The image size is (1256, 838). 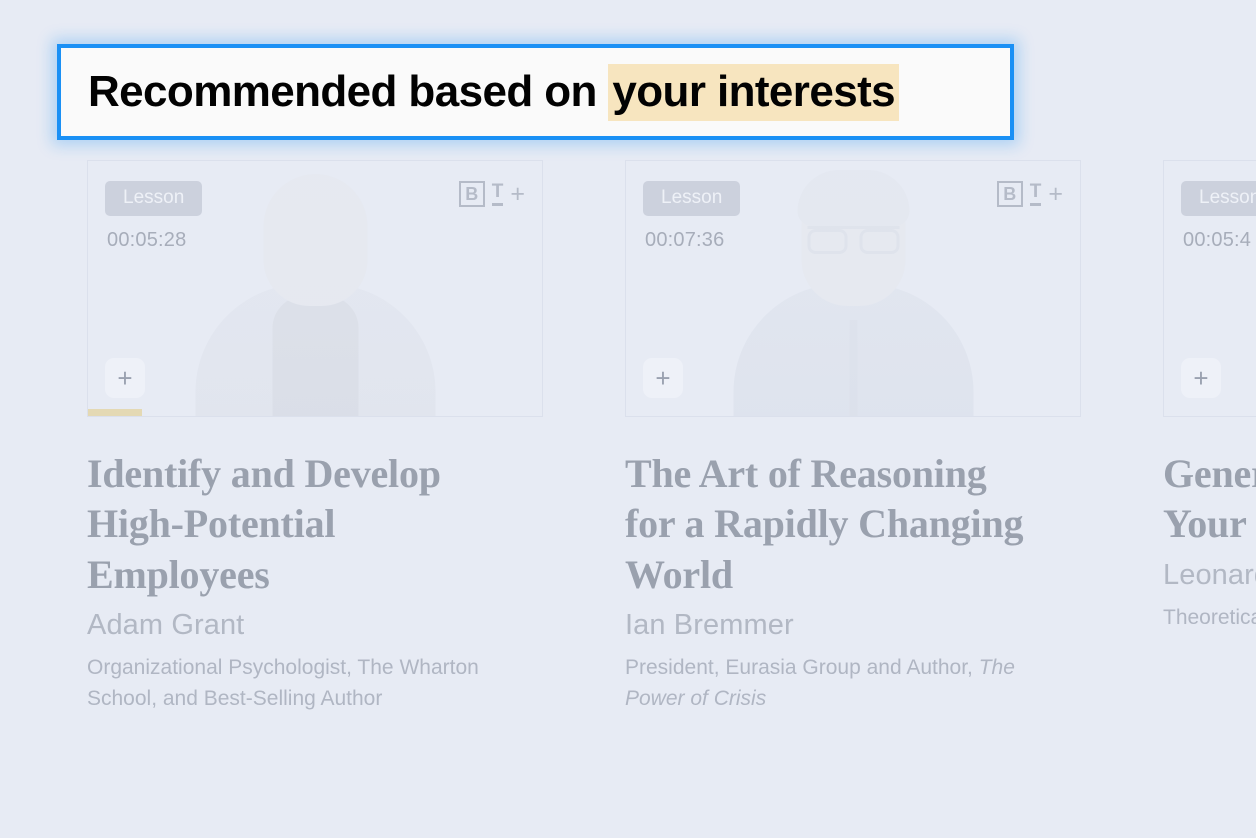 I want to click on role-text: President, Eurasia Group and Author,, so click(x=802, y=667).